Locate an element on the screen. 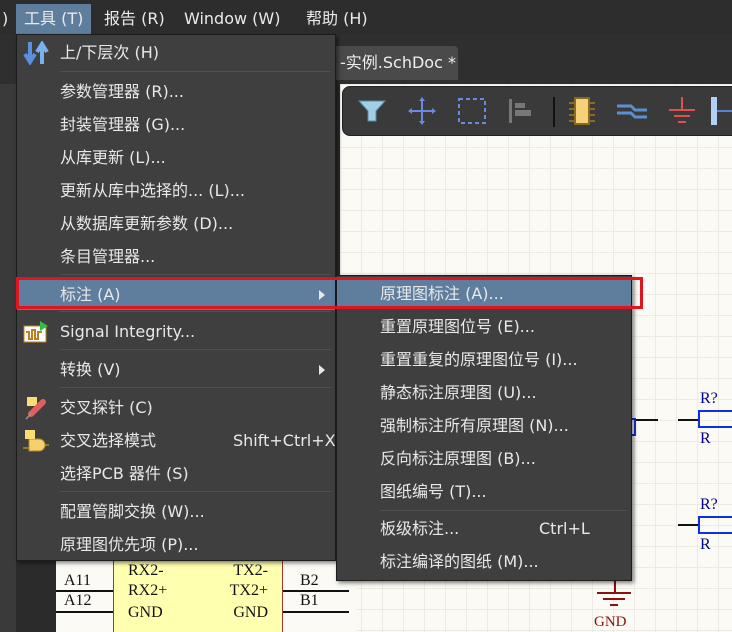 This screenshot has width=732, height=632. menu-item-select-pcb-components: 选择PCB 器件 (S) is located at coordinates (176, 473).